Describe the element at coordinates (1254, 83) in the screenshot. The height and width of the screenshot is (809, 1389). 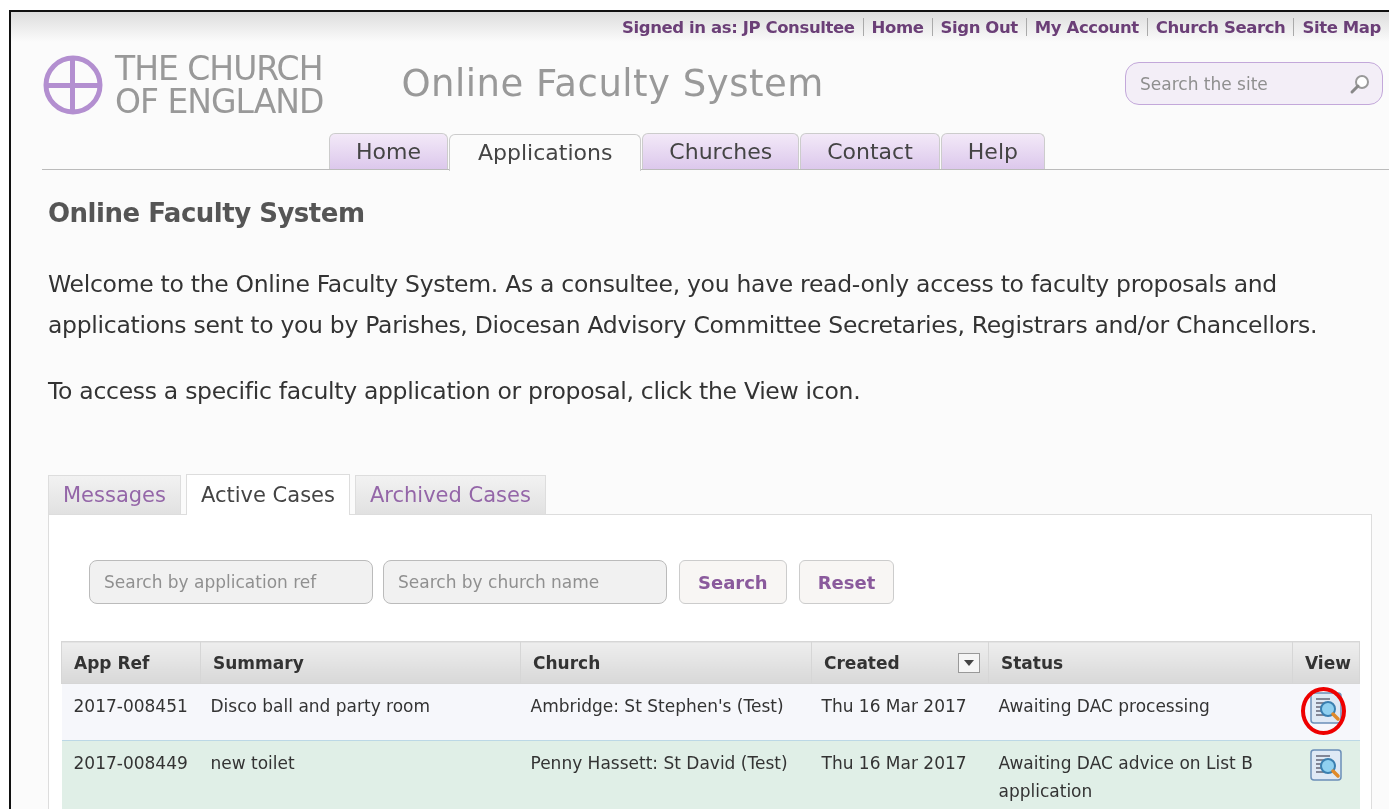
I see `site-search-field: Search the site` at that location.